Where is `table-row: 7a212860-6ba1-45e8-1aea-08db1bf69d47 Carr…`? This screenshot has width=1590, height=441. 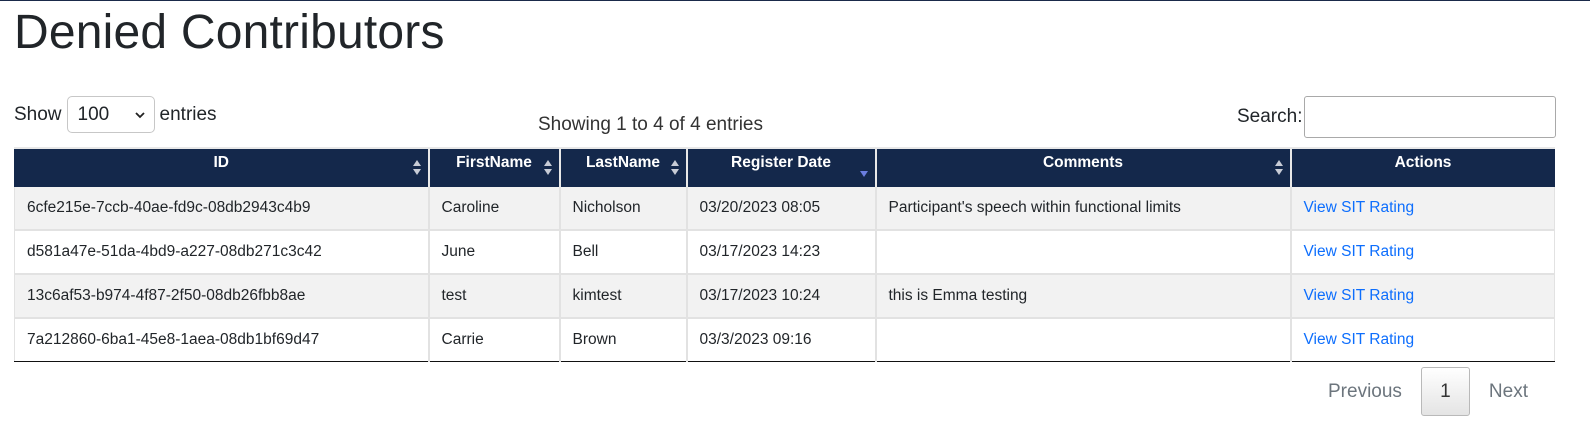 table-row: 7a212860-6ba1-45e8-1aea-08db1bf69d47 Carr… is located at coordinates (784, 340).